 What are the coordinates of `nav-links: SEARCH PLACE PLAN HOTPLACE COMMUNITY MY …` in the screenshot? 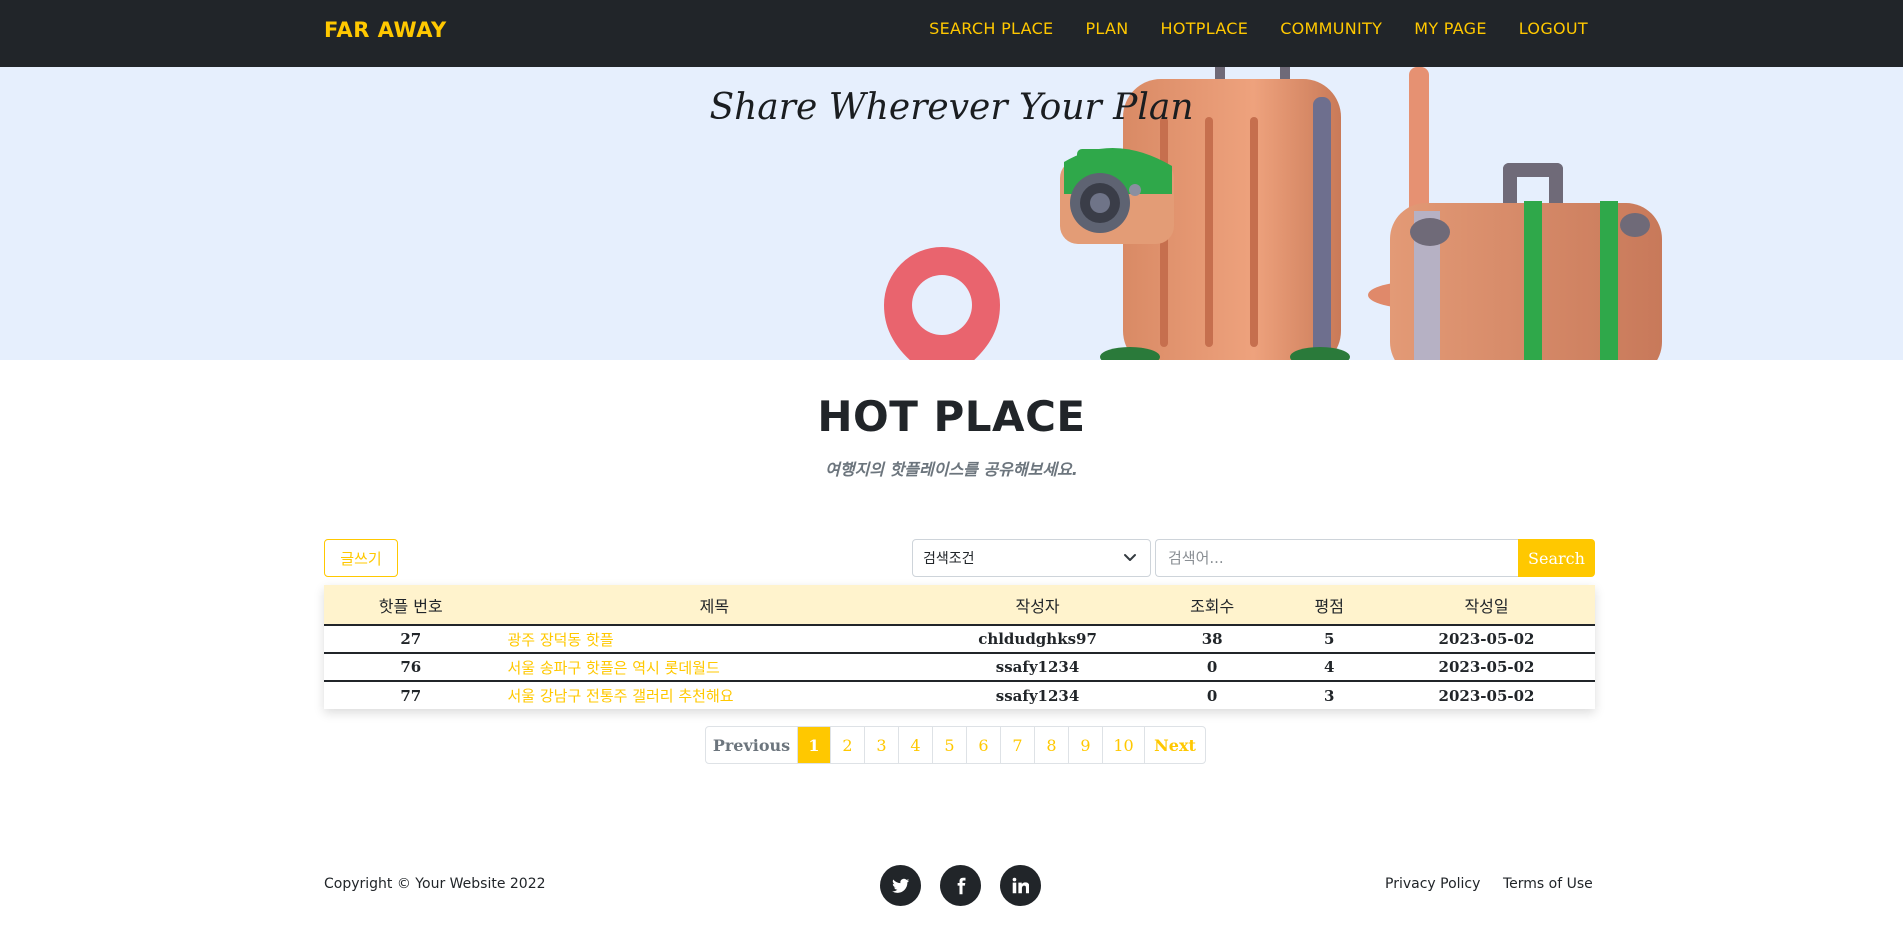 It's located at (1242, 28).